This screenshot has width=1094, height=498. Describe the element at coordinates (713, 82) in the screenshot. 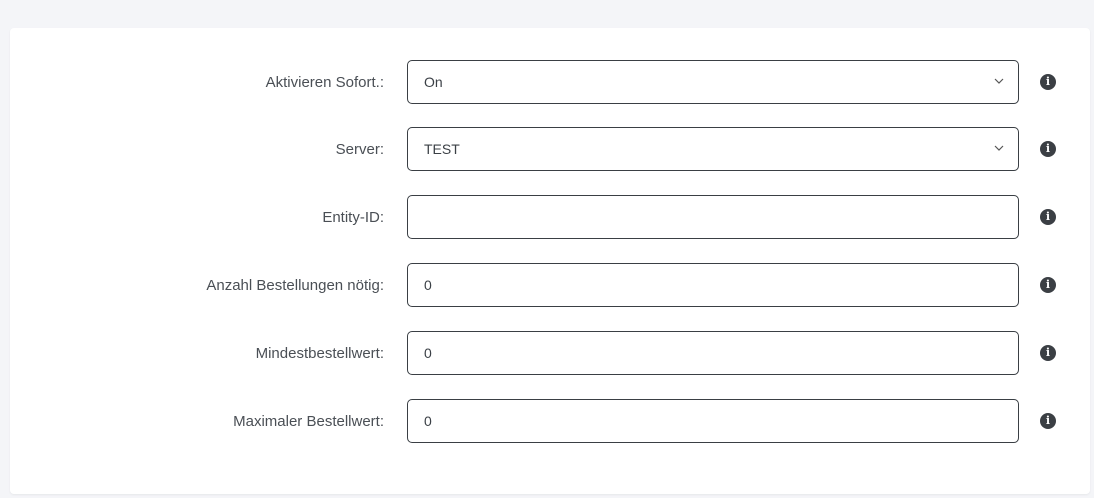

I see `aktivieren-sofort-select: On` at that location.